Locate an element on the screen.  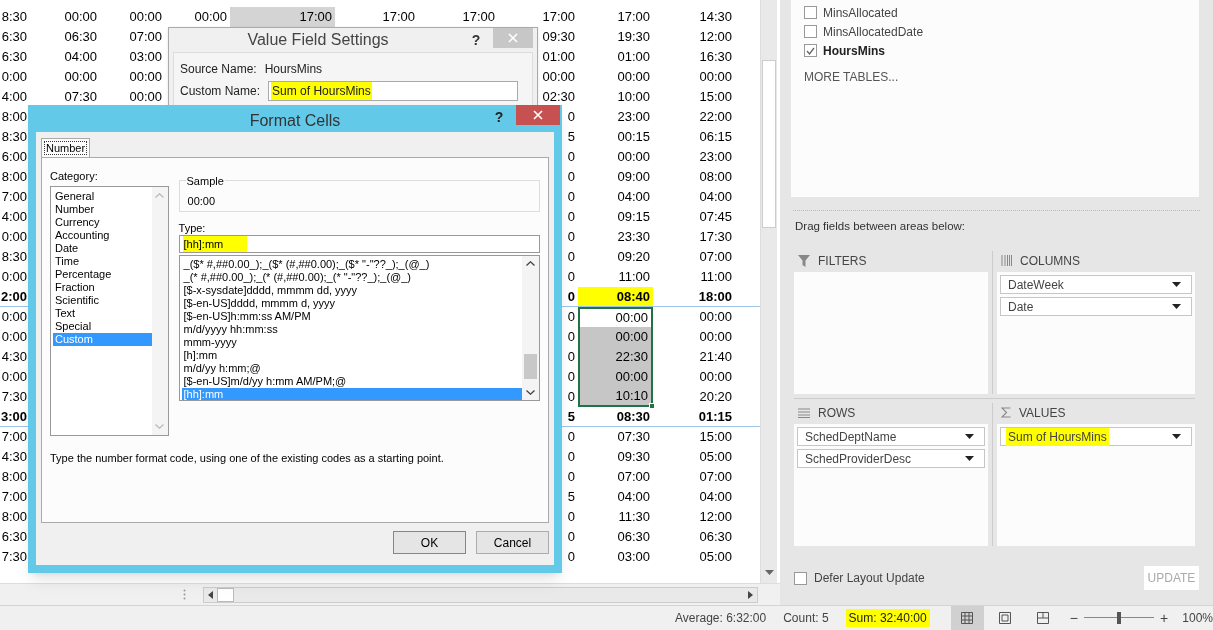
list-item: Currency is located at coordinates (102, 222).